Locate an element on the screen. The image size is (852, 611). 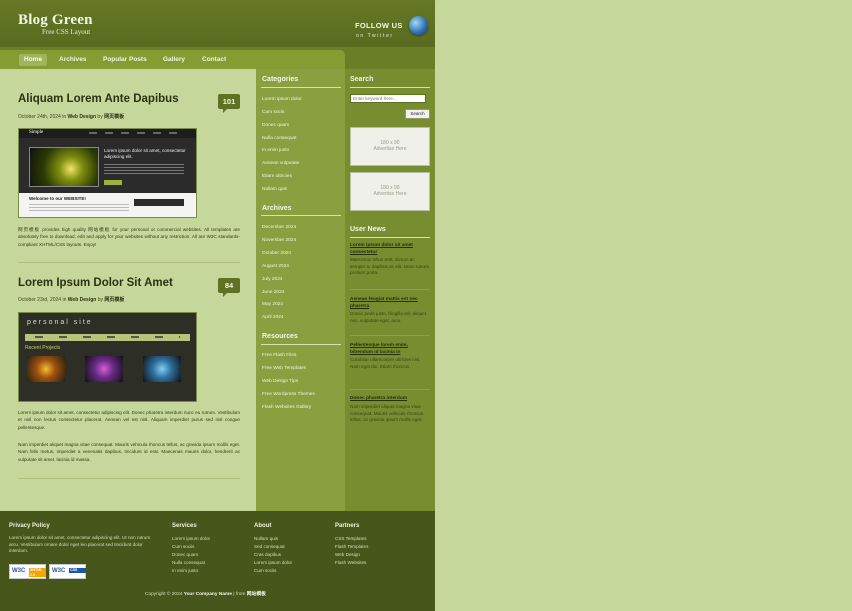
archive-link: July 2024 is located at coordinates (272, 279).